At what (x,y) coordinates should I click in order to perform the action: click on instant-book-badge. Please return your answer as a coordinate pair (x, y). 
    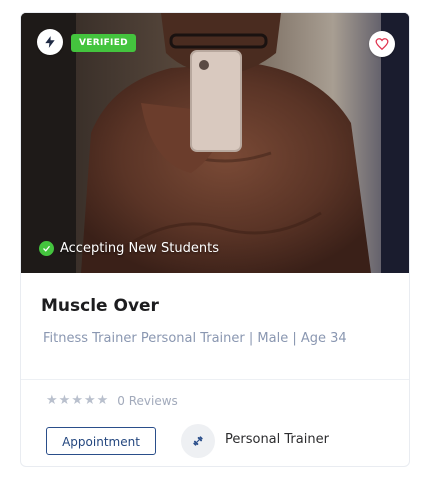
    Looking at the image, I should click on (50, 42).